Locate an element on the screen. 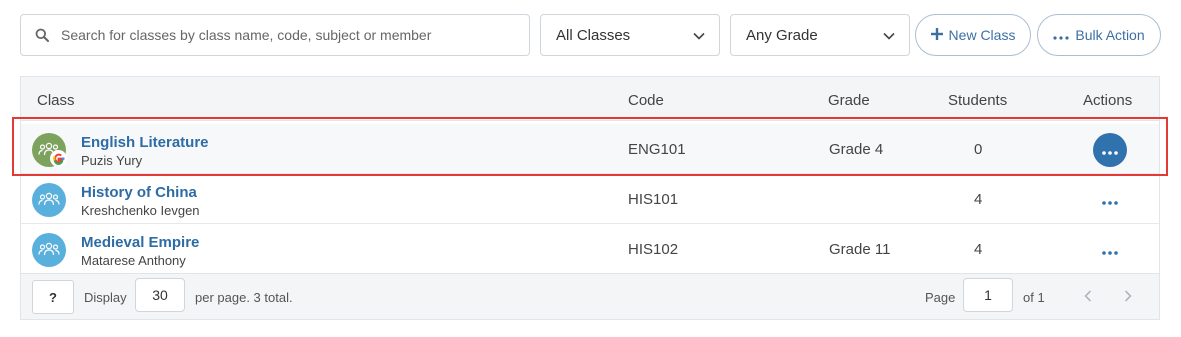  class-member: Kreshchenko Ievgen is located at coordinates (140, 210).